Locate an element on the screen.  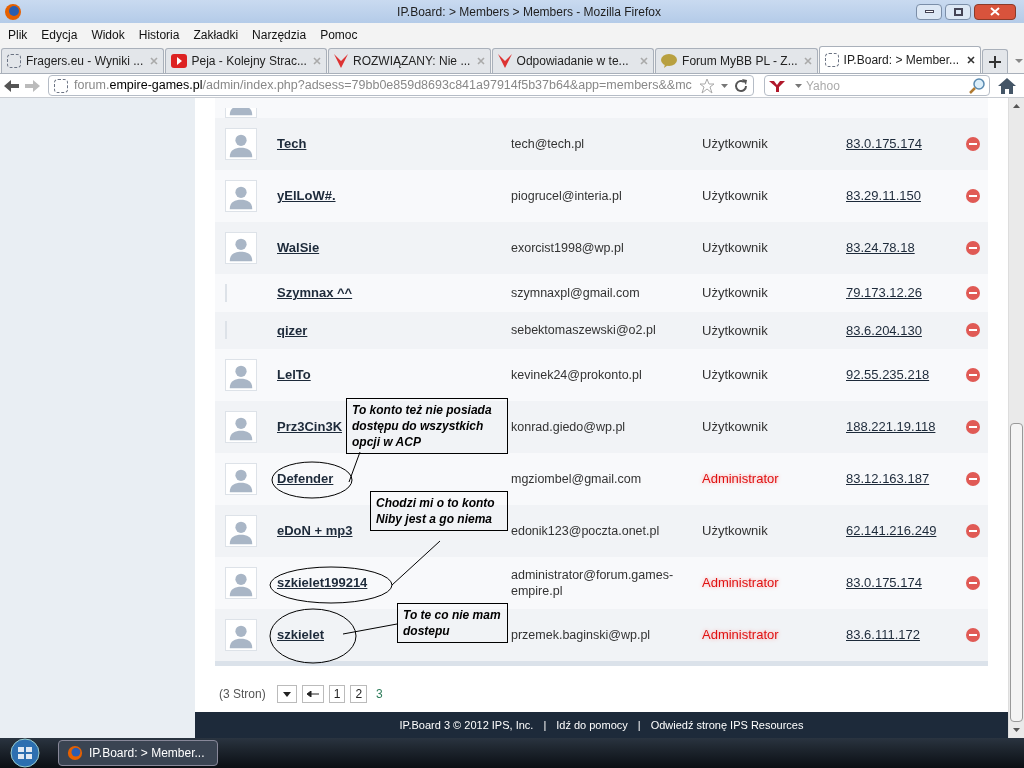
email-text: szymnaxpl@gmail.com is located at coordinates (576, 292).